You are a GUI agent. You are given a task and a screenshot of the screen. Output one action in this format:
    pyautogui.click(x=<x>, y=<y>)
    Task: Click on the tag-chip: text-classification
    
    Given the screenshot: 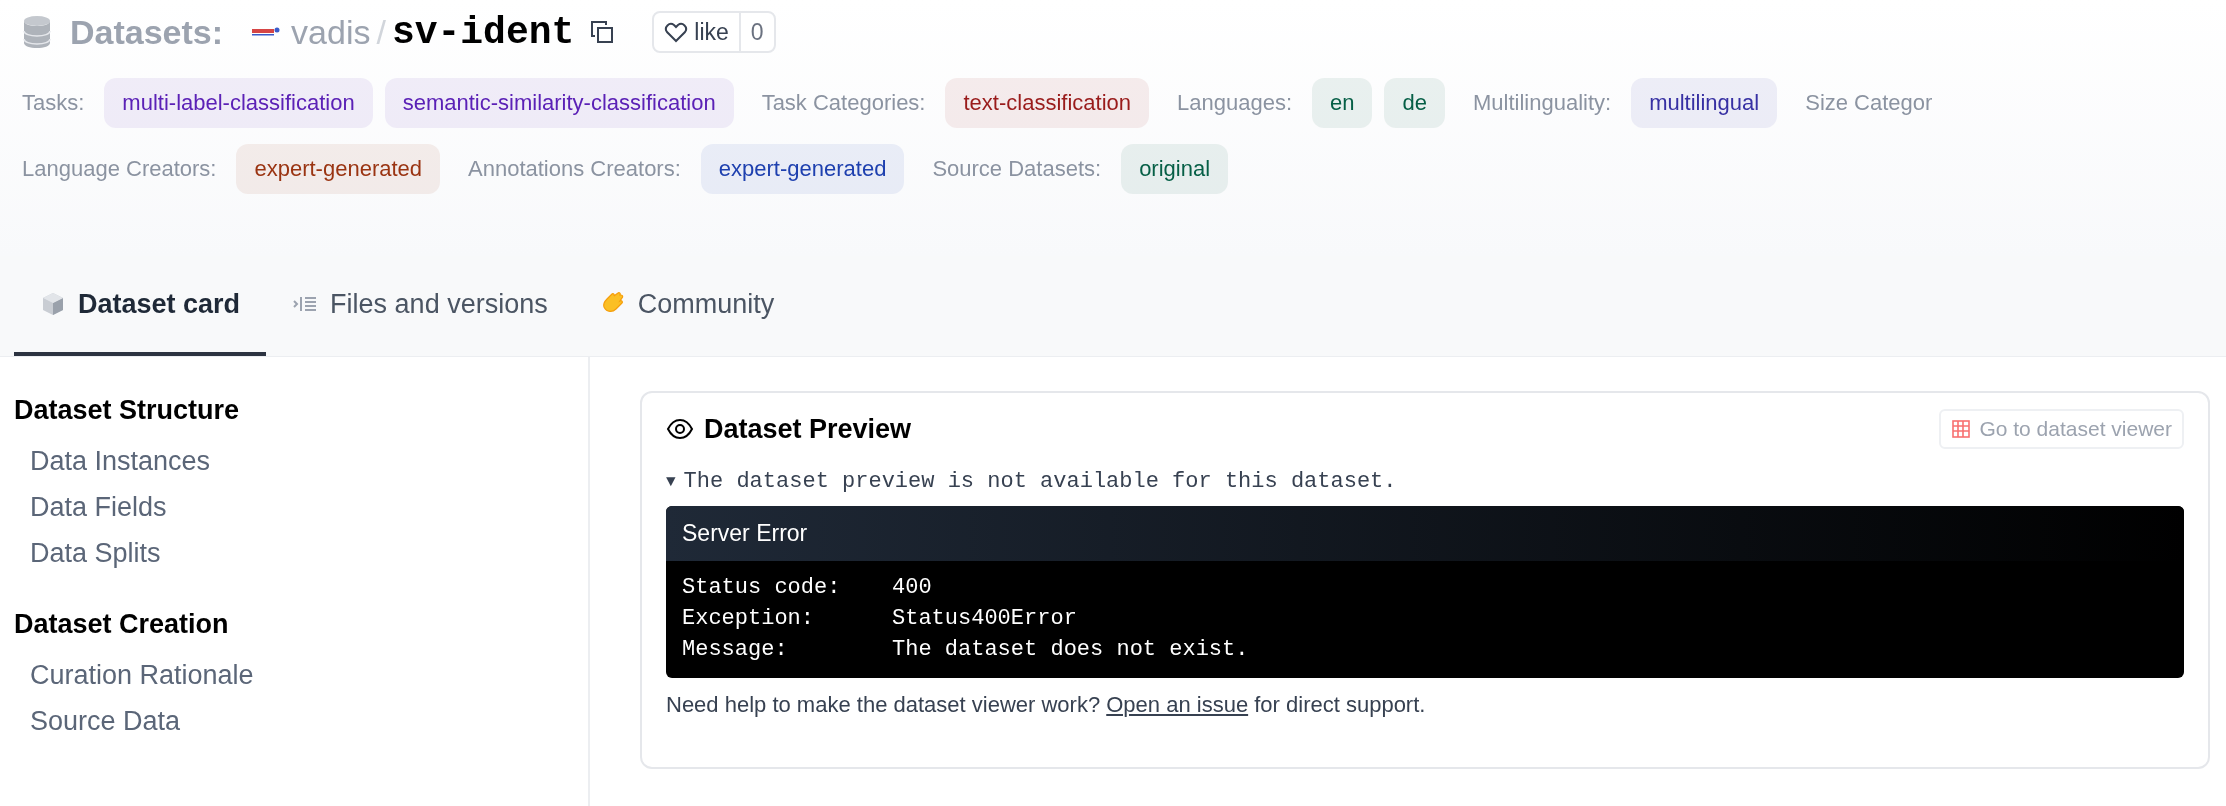 What is the action you would take?
    pyautogui.click(x=1047, y=103)
    